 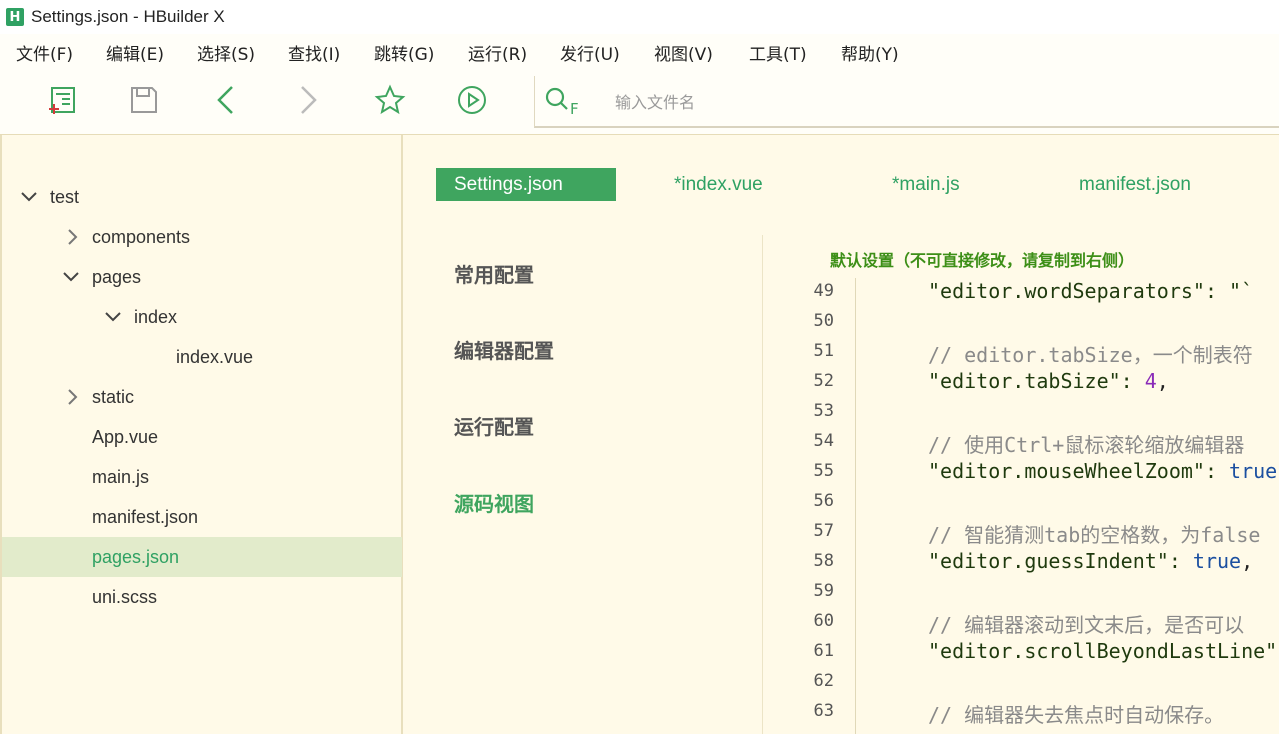 I want to click on search-icon: F, so click(x=564, y=103).